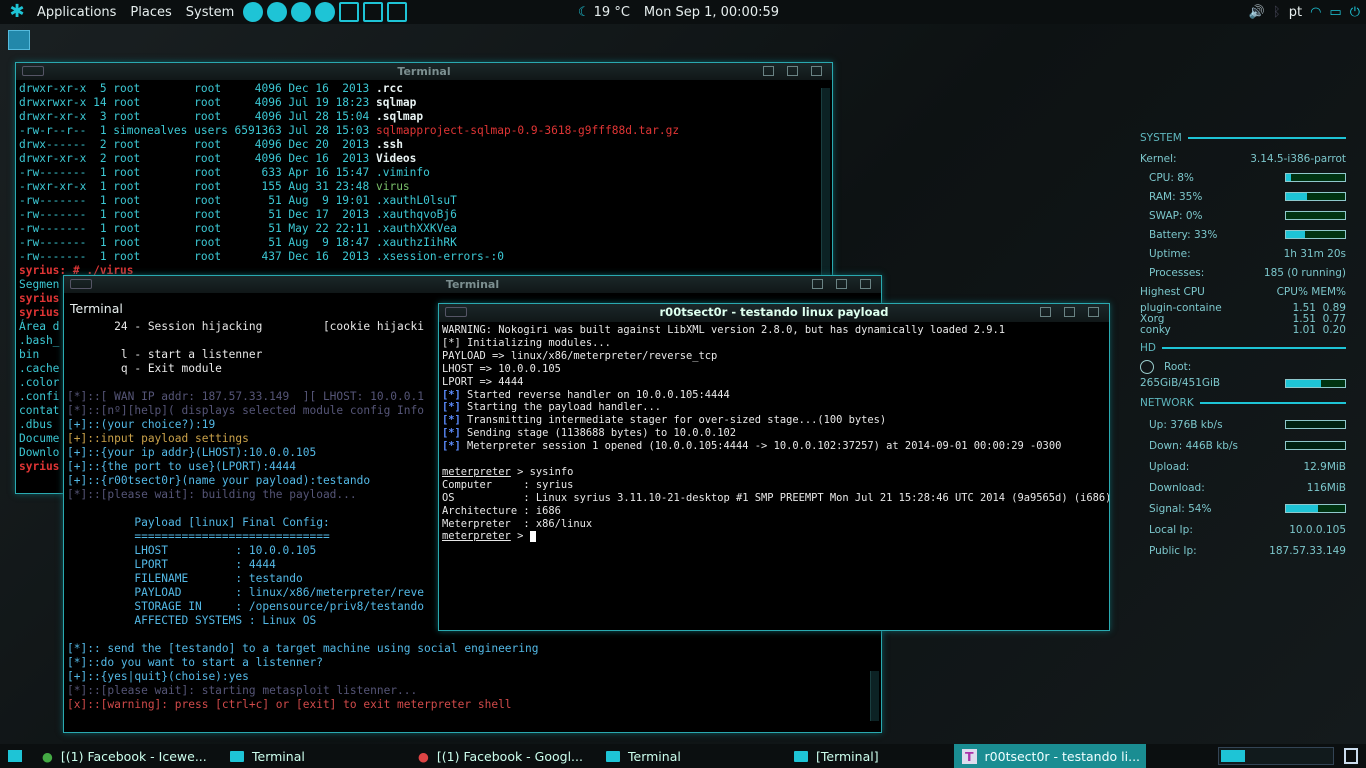 The width and height of the screenshot is (1366, 768). What do you see at coordinates (316, 756) in the screenshot?
I see `task-terminal-1: Terminal` at bounding box center [316, 756].